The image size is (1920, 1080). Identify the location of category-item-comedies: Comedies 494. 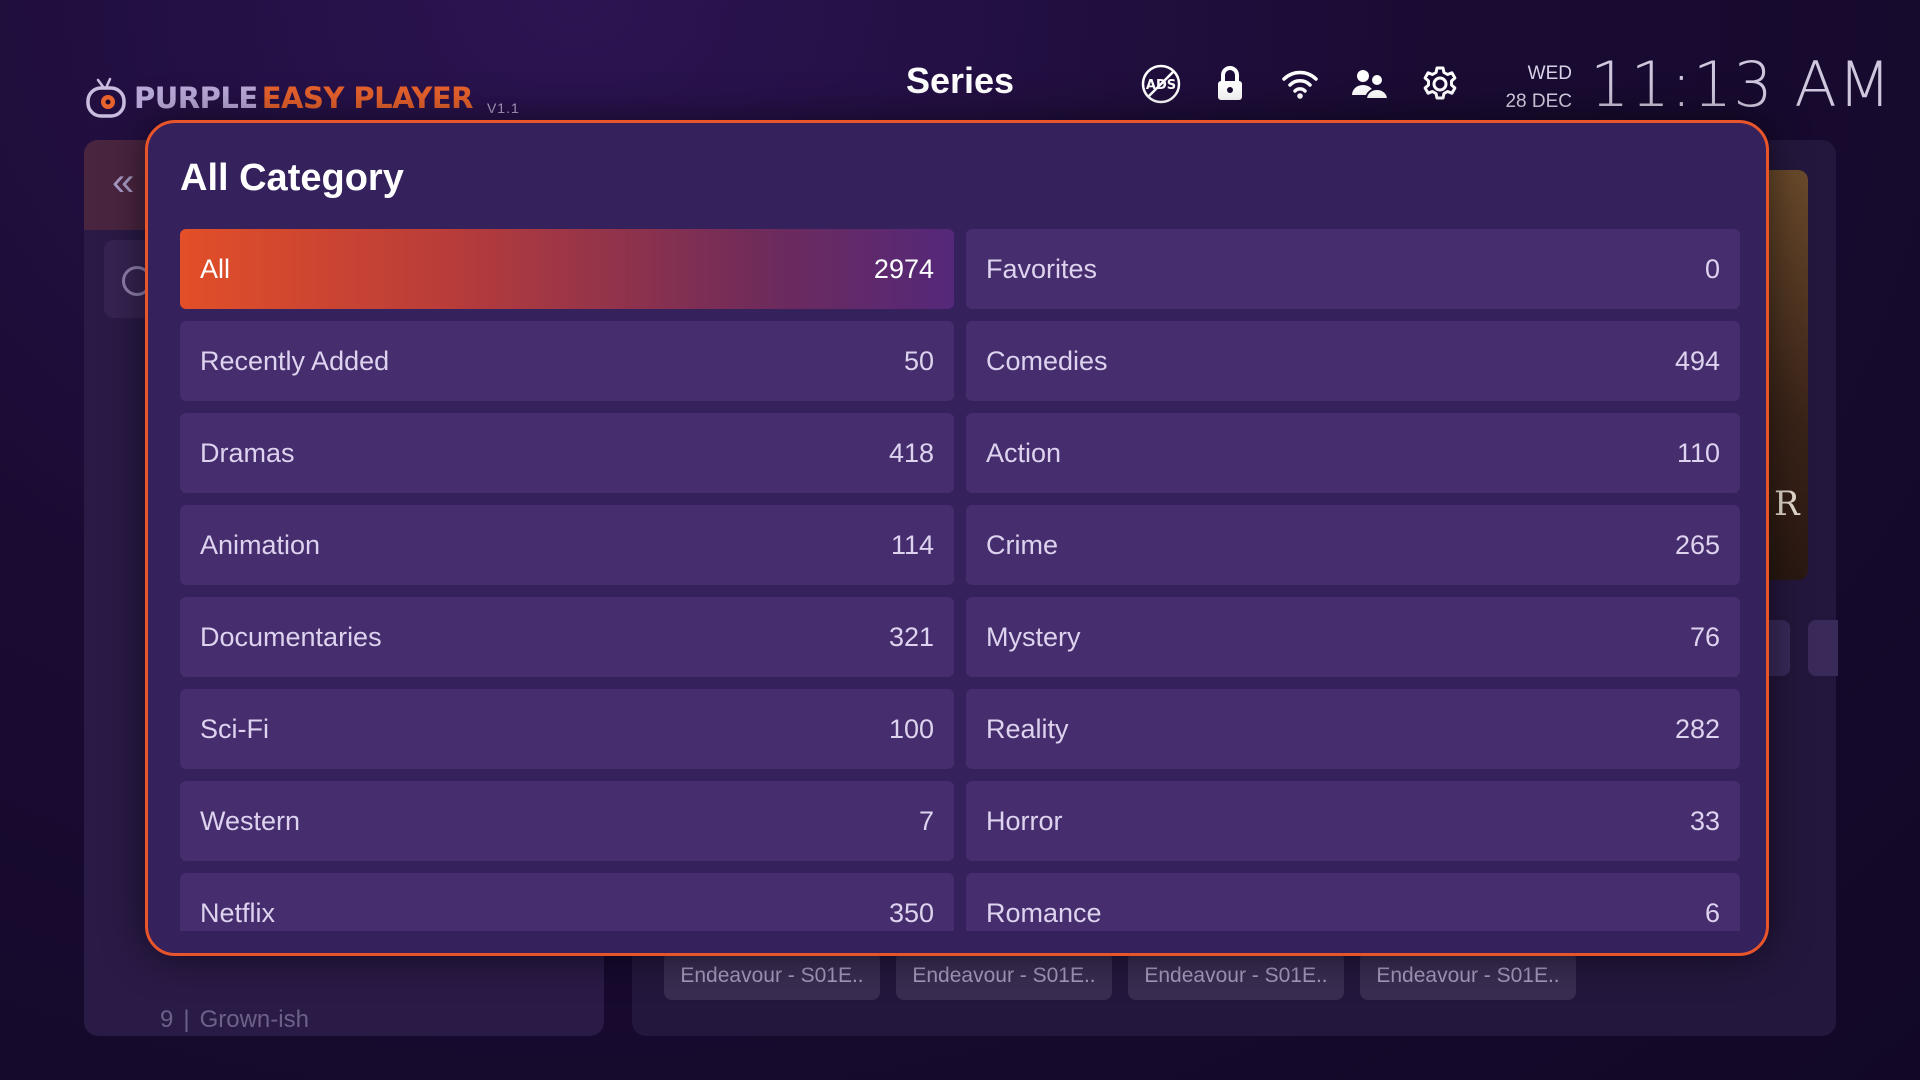
(1353, 361).